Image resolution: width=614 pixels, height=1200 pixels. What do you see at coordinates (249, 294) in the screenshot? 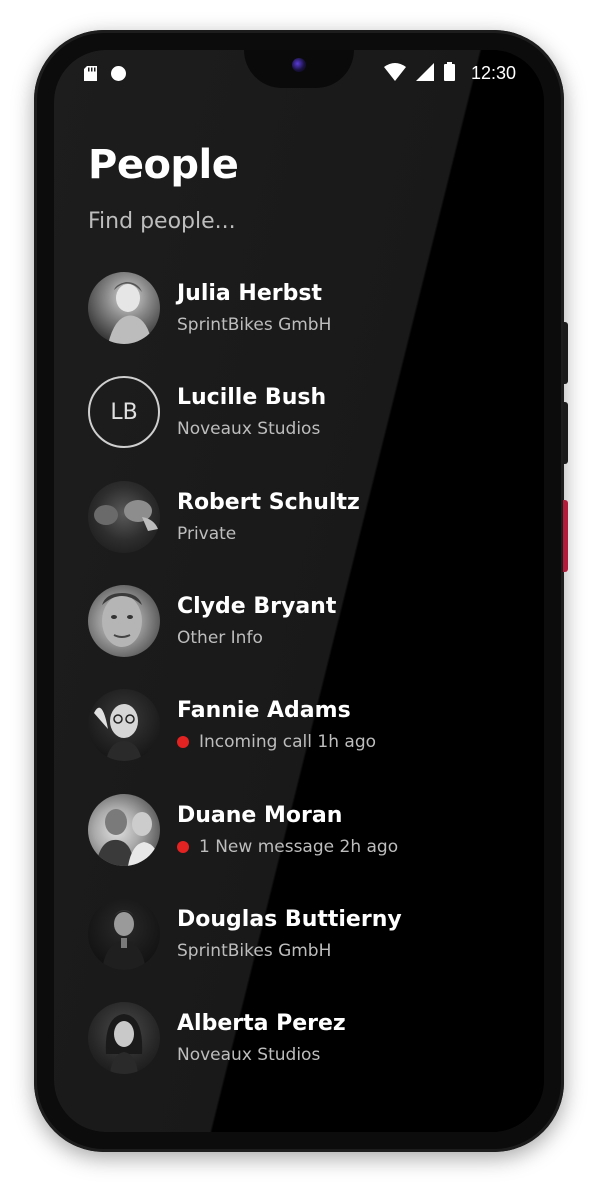
I see `person-name: Julia Herbst` at bounding box center [249, 294].